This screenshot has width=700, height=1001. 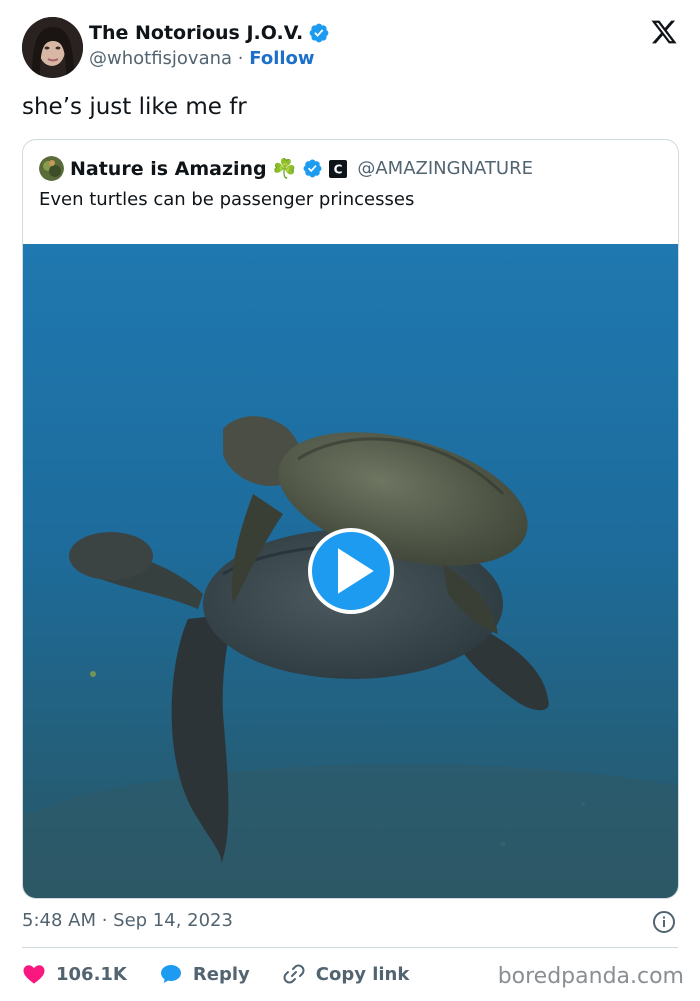 I want to click on verified-badge-icon, so click(x=319, y=33).